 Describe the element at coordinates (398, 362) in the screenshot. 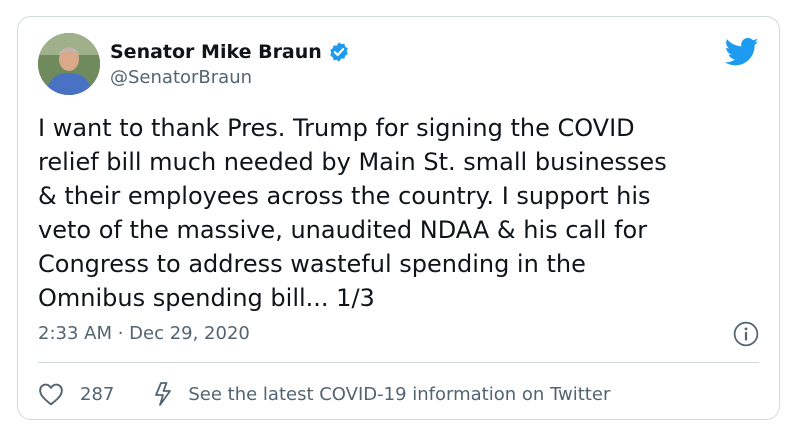

I see `divider` at that location.